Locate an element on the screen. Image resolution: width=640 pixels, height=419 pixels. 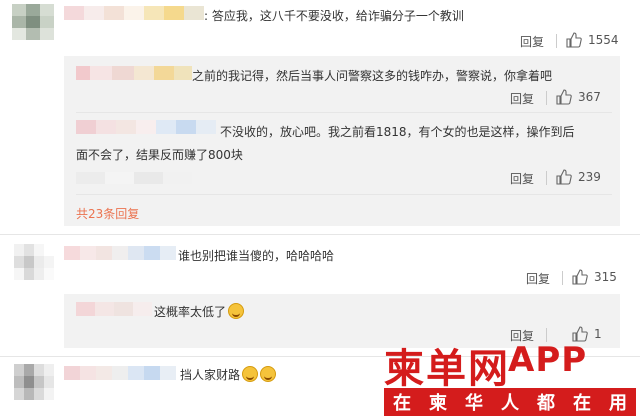
watermark-slogan: 在 柬 华 人 都 在 用 is located at coordinates (510, 402).